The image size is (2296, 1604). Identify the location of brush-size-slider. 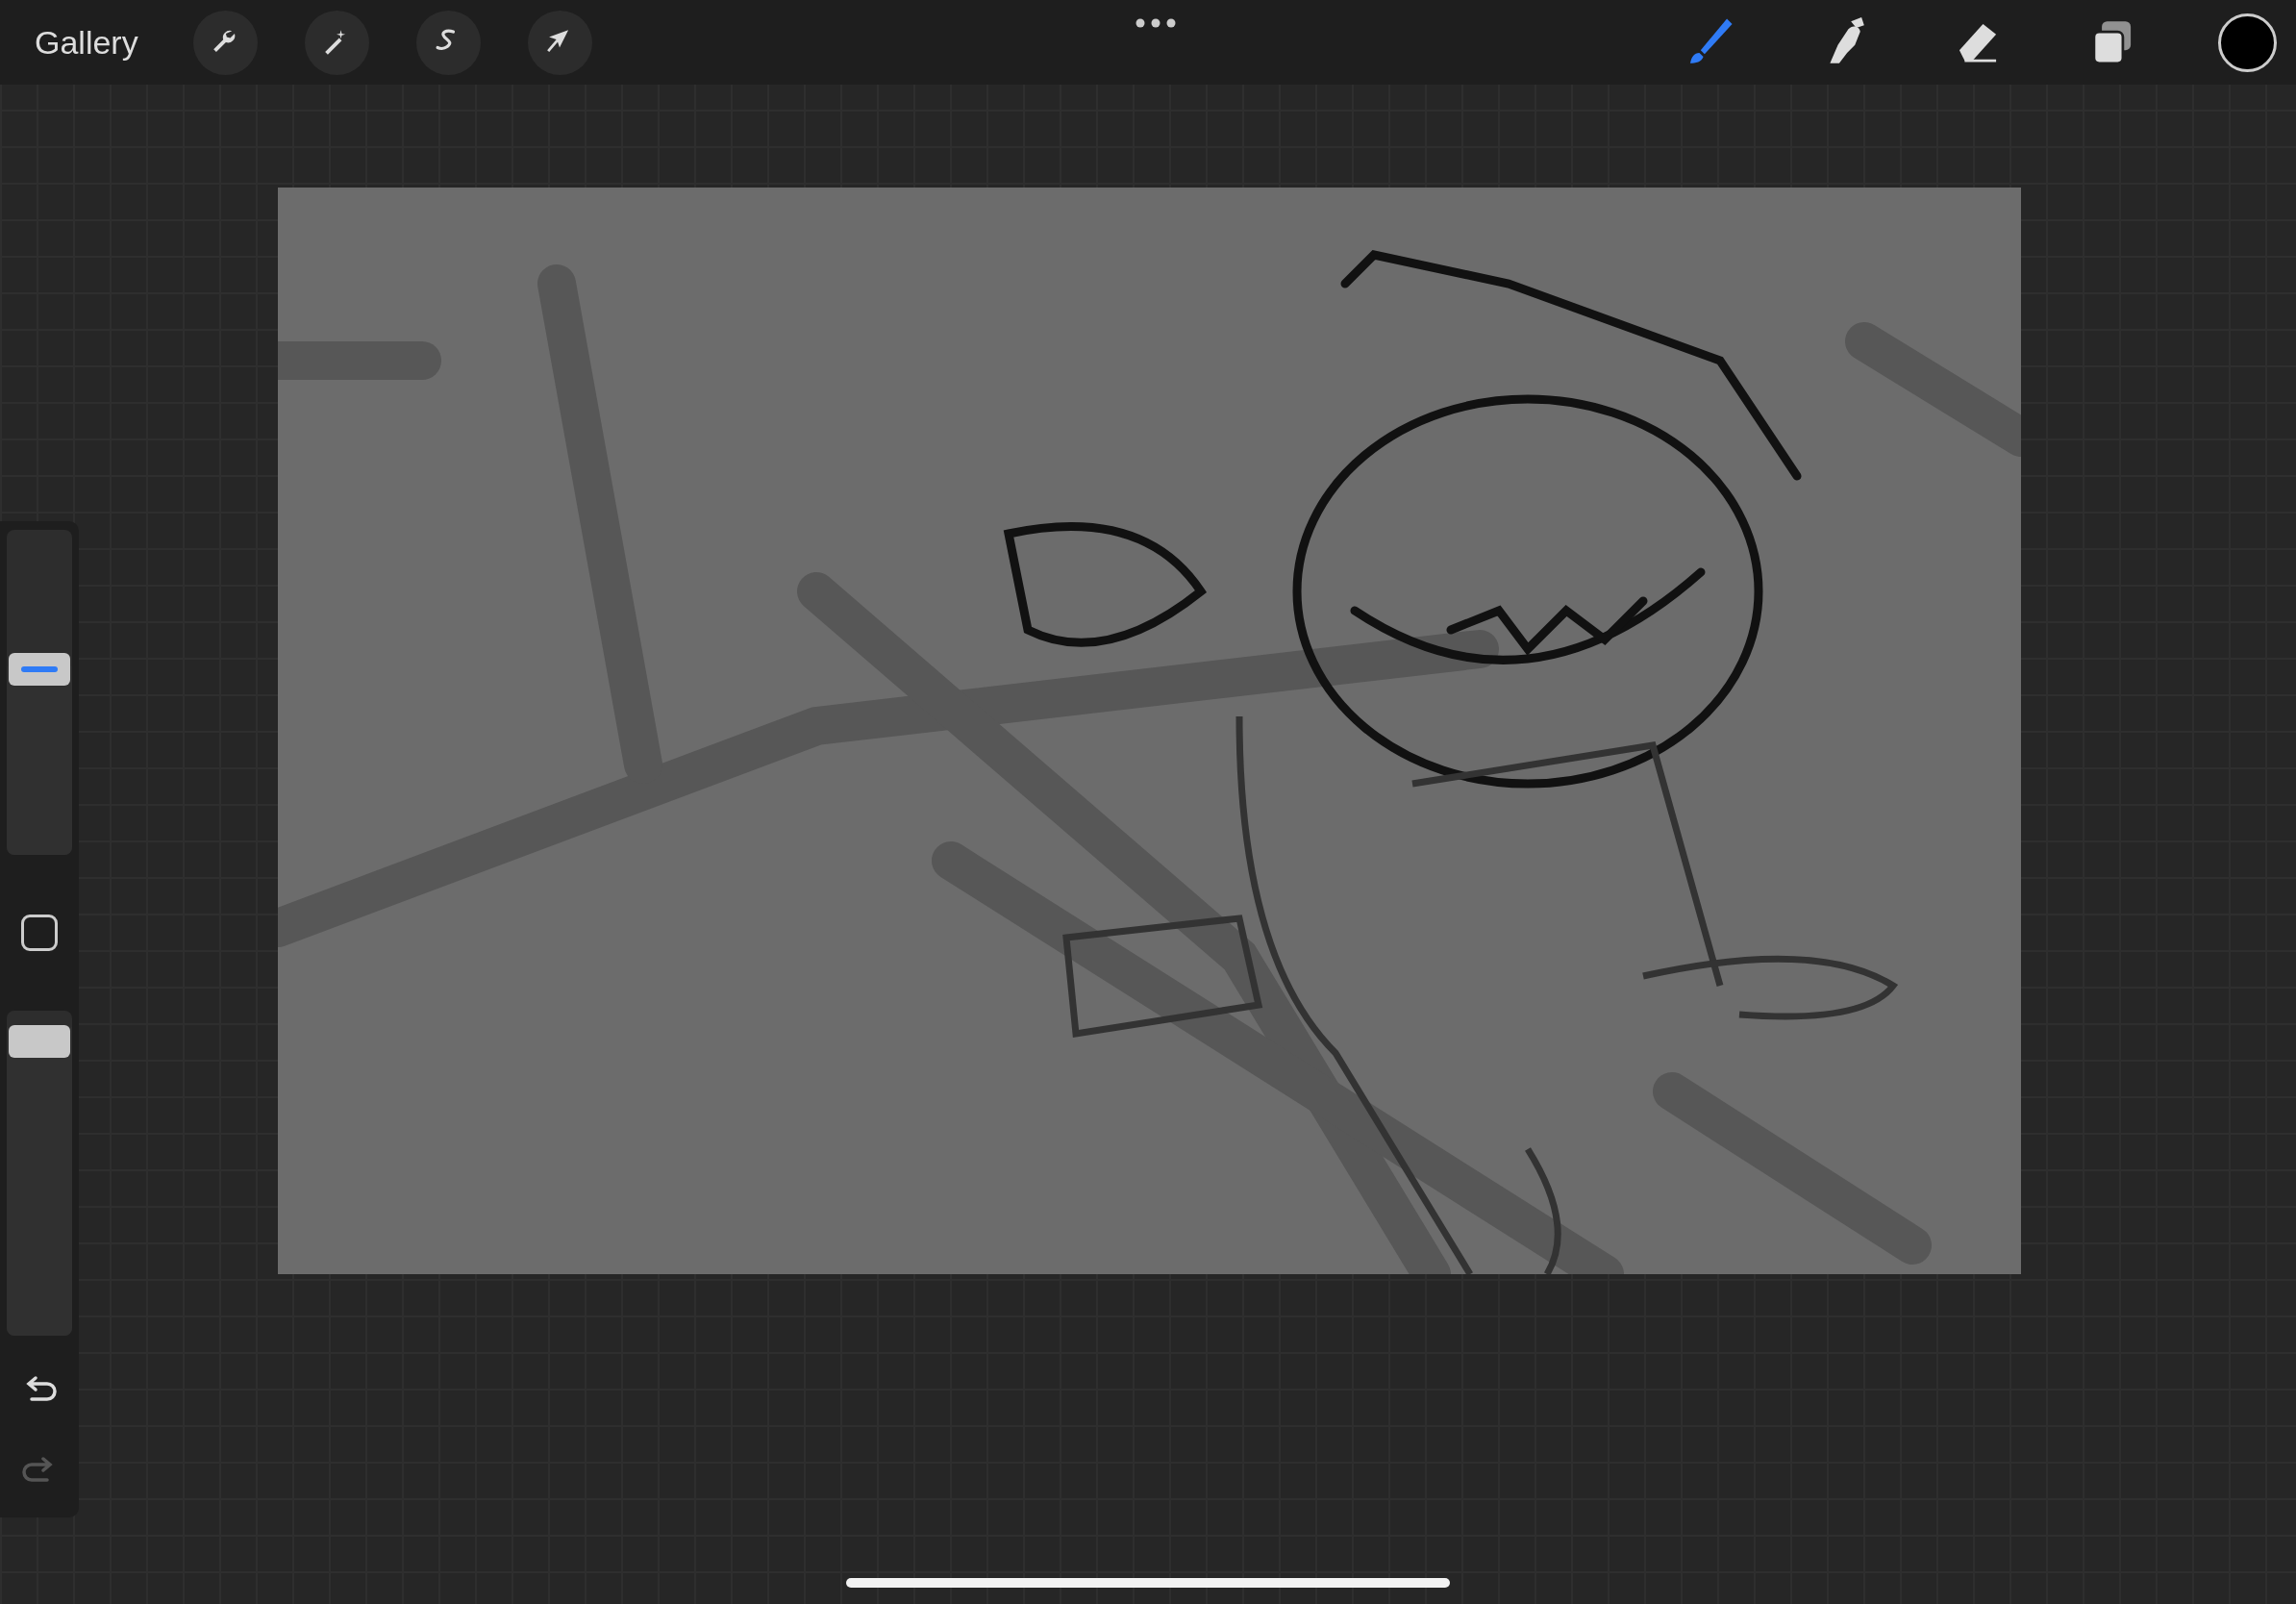
(39, 692).